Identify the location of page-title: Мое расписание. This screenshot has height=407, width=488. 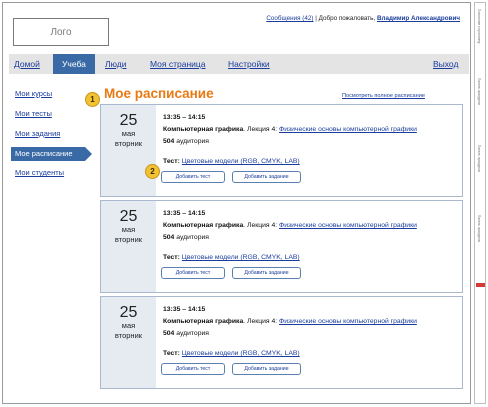
(159, 93).